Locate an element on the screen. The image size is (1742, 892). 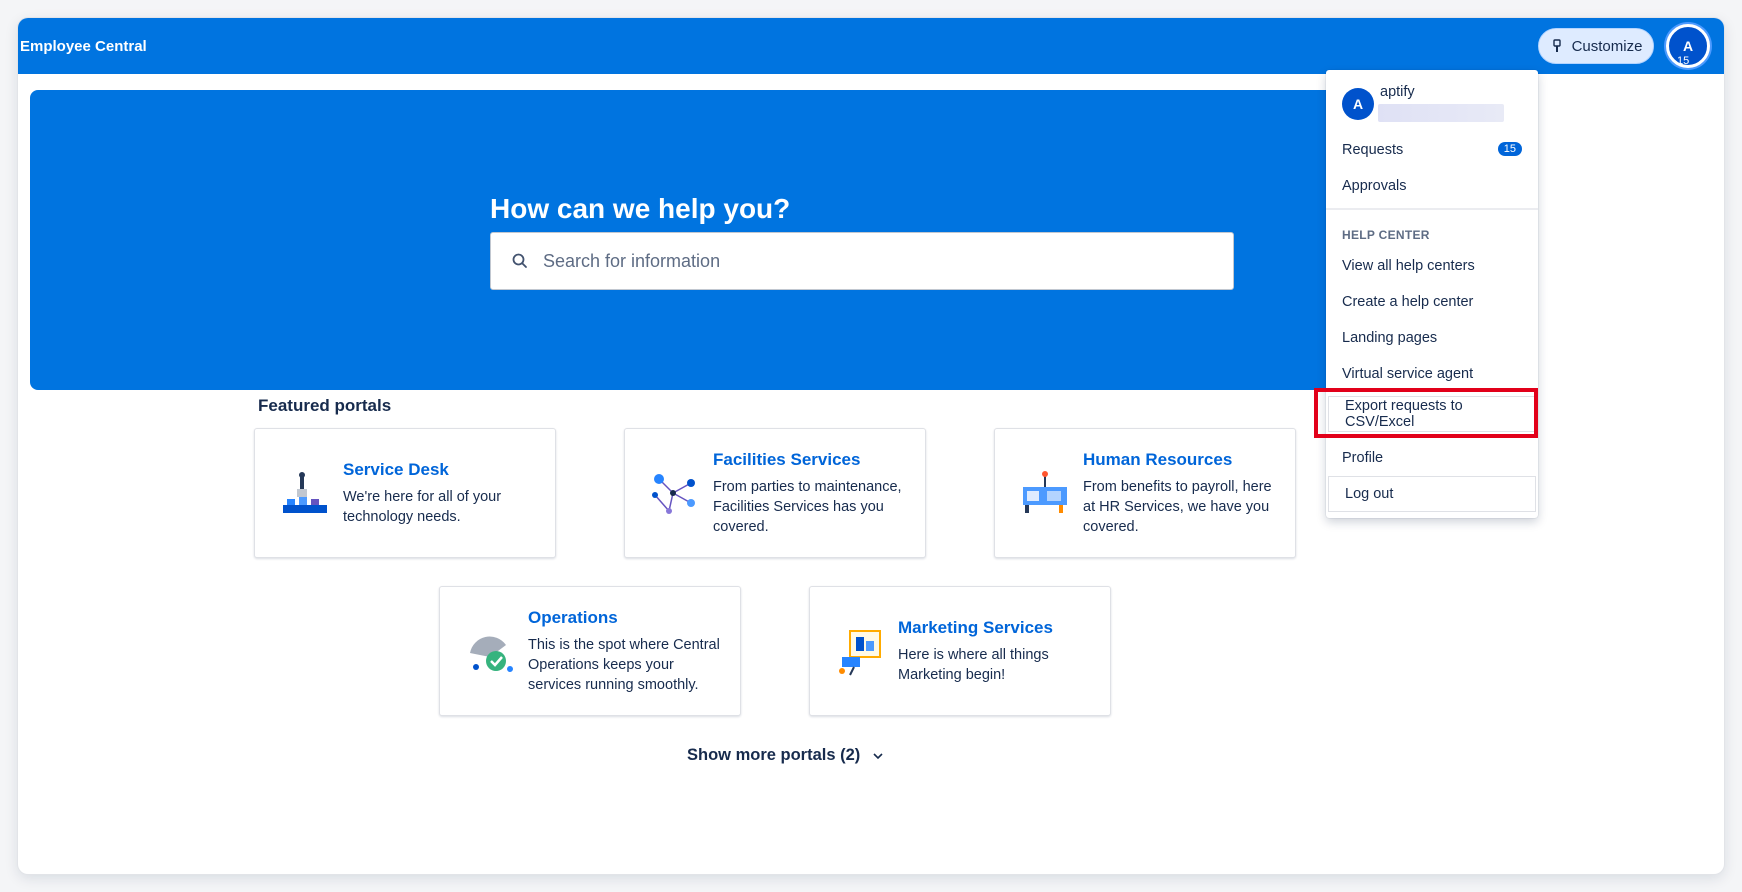
menu-item-label: Export requests to CSV/Excel is located at coordinates (1404, 414).